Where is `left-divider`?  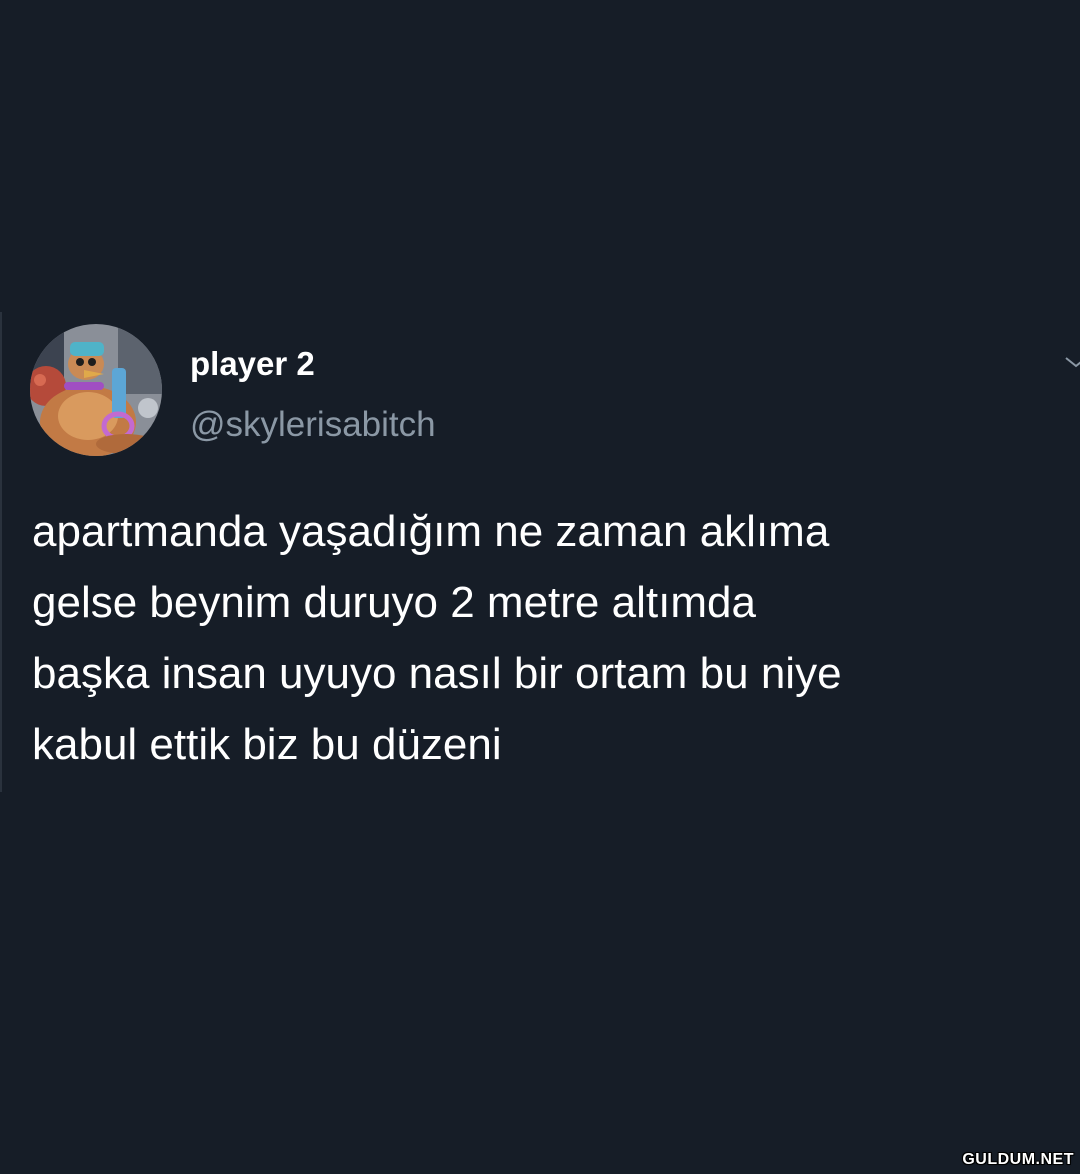
left-divider is located at coordinates (1, 552).